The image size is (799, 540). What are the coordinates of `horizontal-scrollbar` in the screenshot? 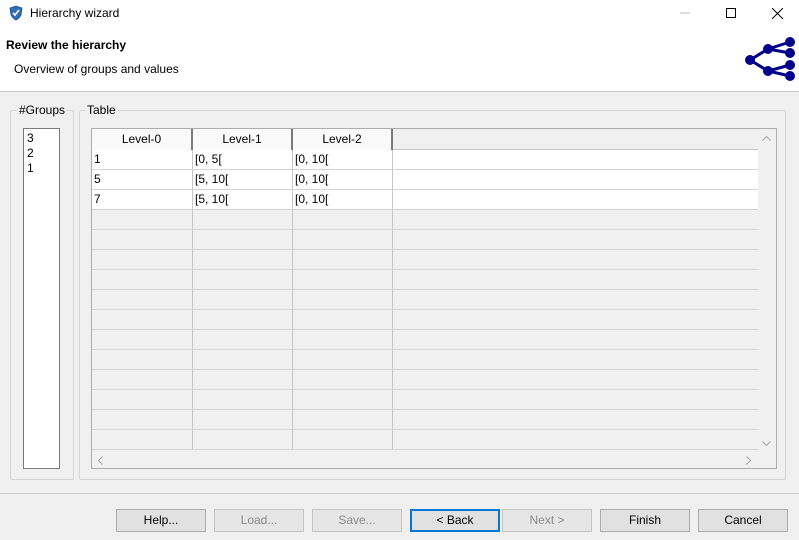 It's located at (425, 460).